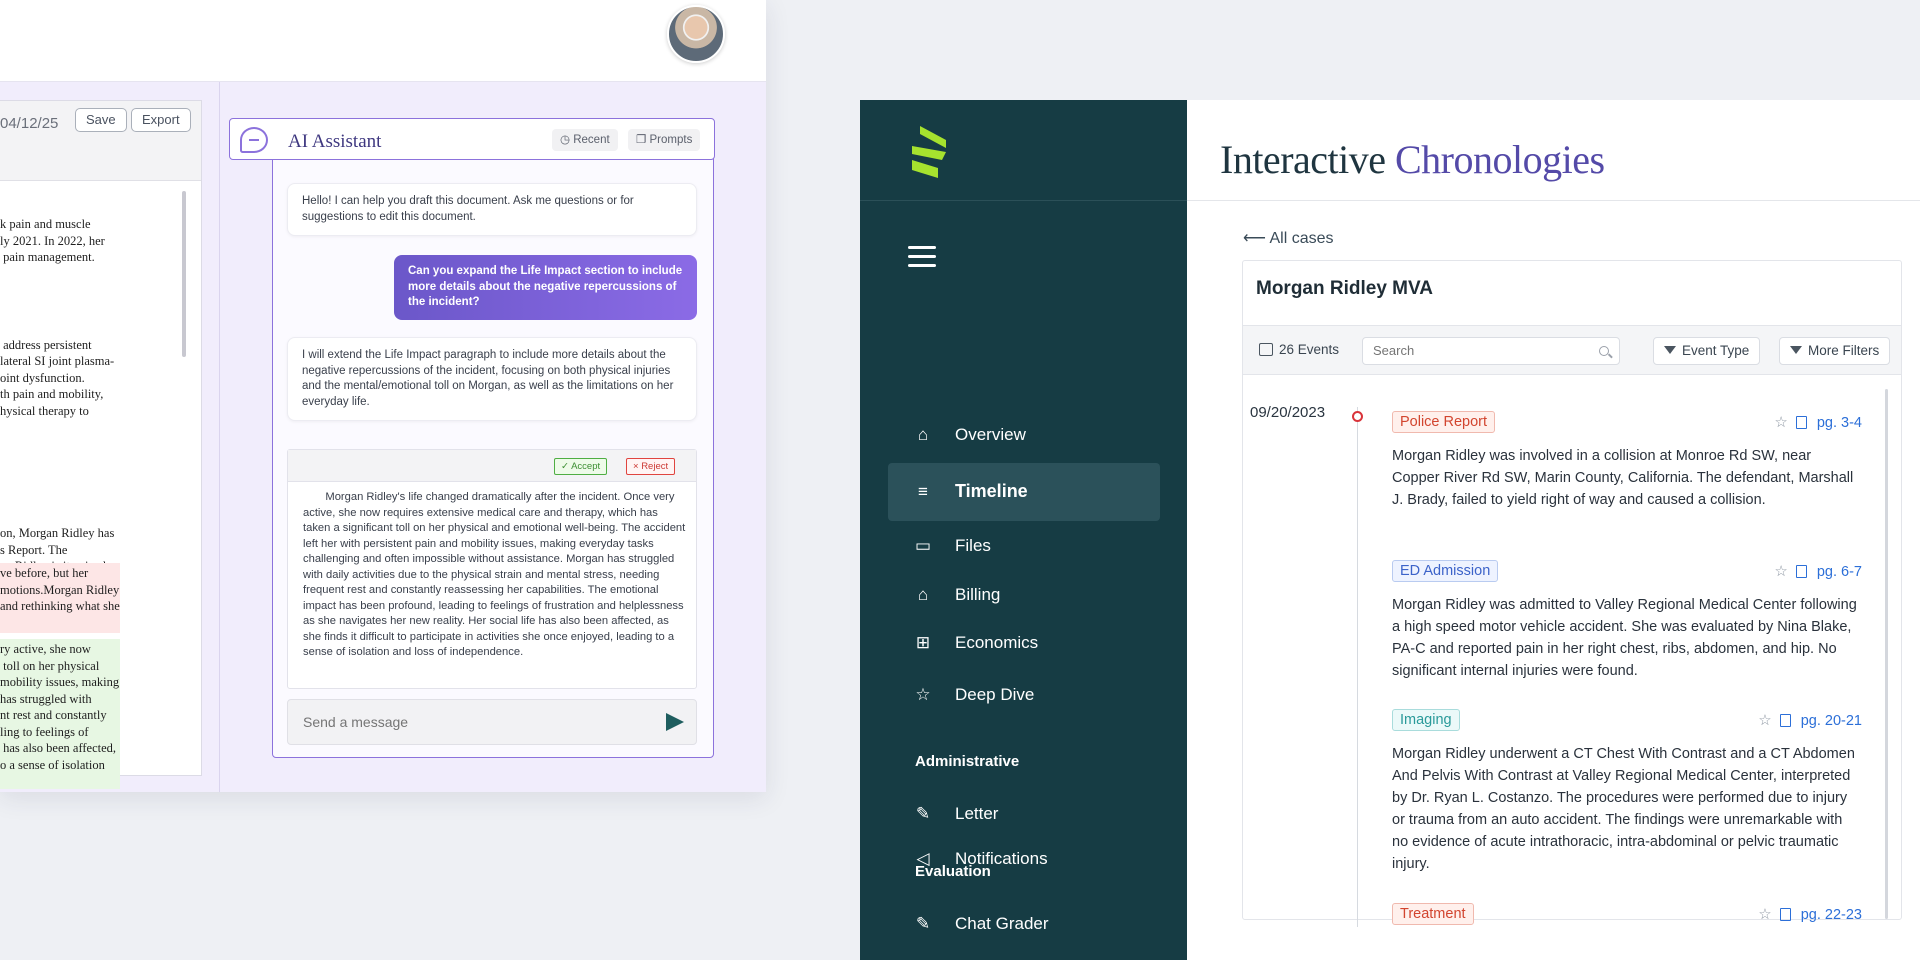 Image resolution: width=1920 pixels, height=960 pixels. I want to click on accept-button: ✓ Accept, so click(581, 466).